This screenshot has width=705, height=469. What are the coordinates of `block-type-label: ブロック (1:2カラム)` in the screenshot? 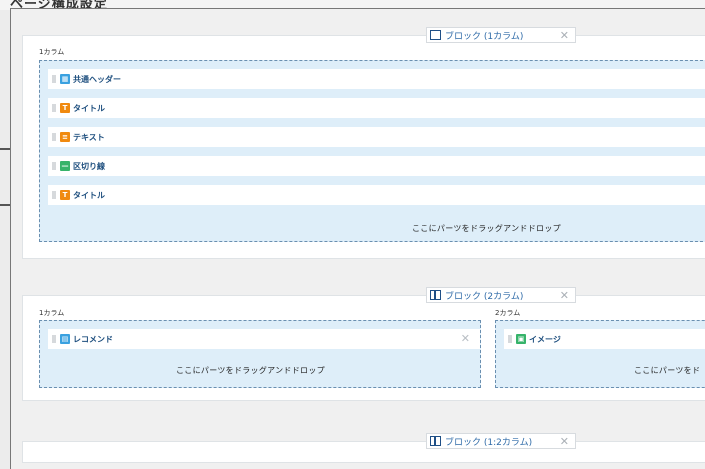 It's located at (489, 442).